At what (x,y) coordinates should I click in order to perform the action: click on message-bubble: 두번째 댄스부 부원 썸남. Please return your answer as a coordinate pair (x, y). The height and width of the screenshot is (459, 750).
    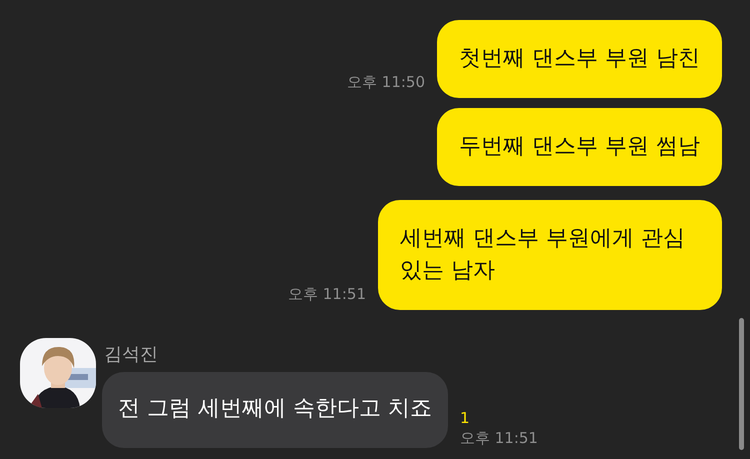
    Looking at the image, I should click on (579, 147).